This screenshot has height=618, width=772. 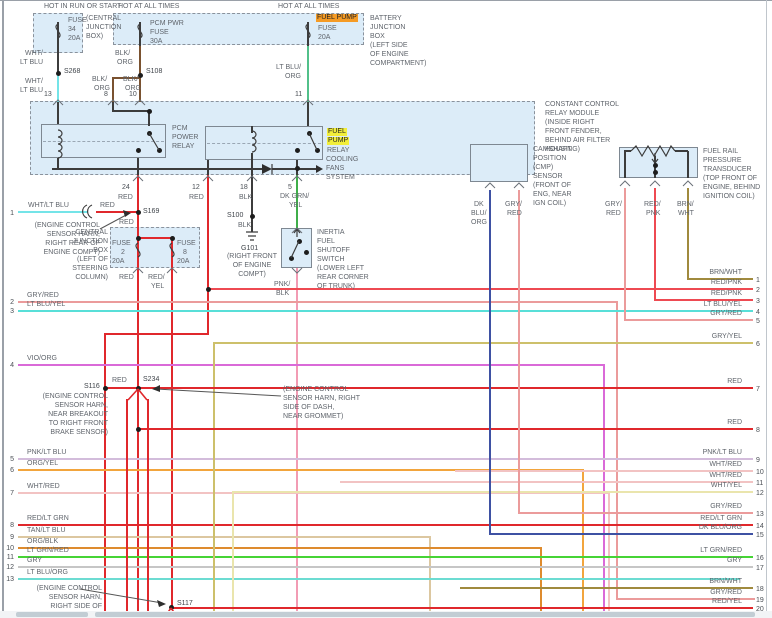 I want to click on right-pin-label: GRY, so click(x=734, y=560).